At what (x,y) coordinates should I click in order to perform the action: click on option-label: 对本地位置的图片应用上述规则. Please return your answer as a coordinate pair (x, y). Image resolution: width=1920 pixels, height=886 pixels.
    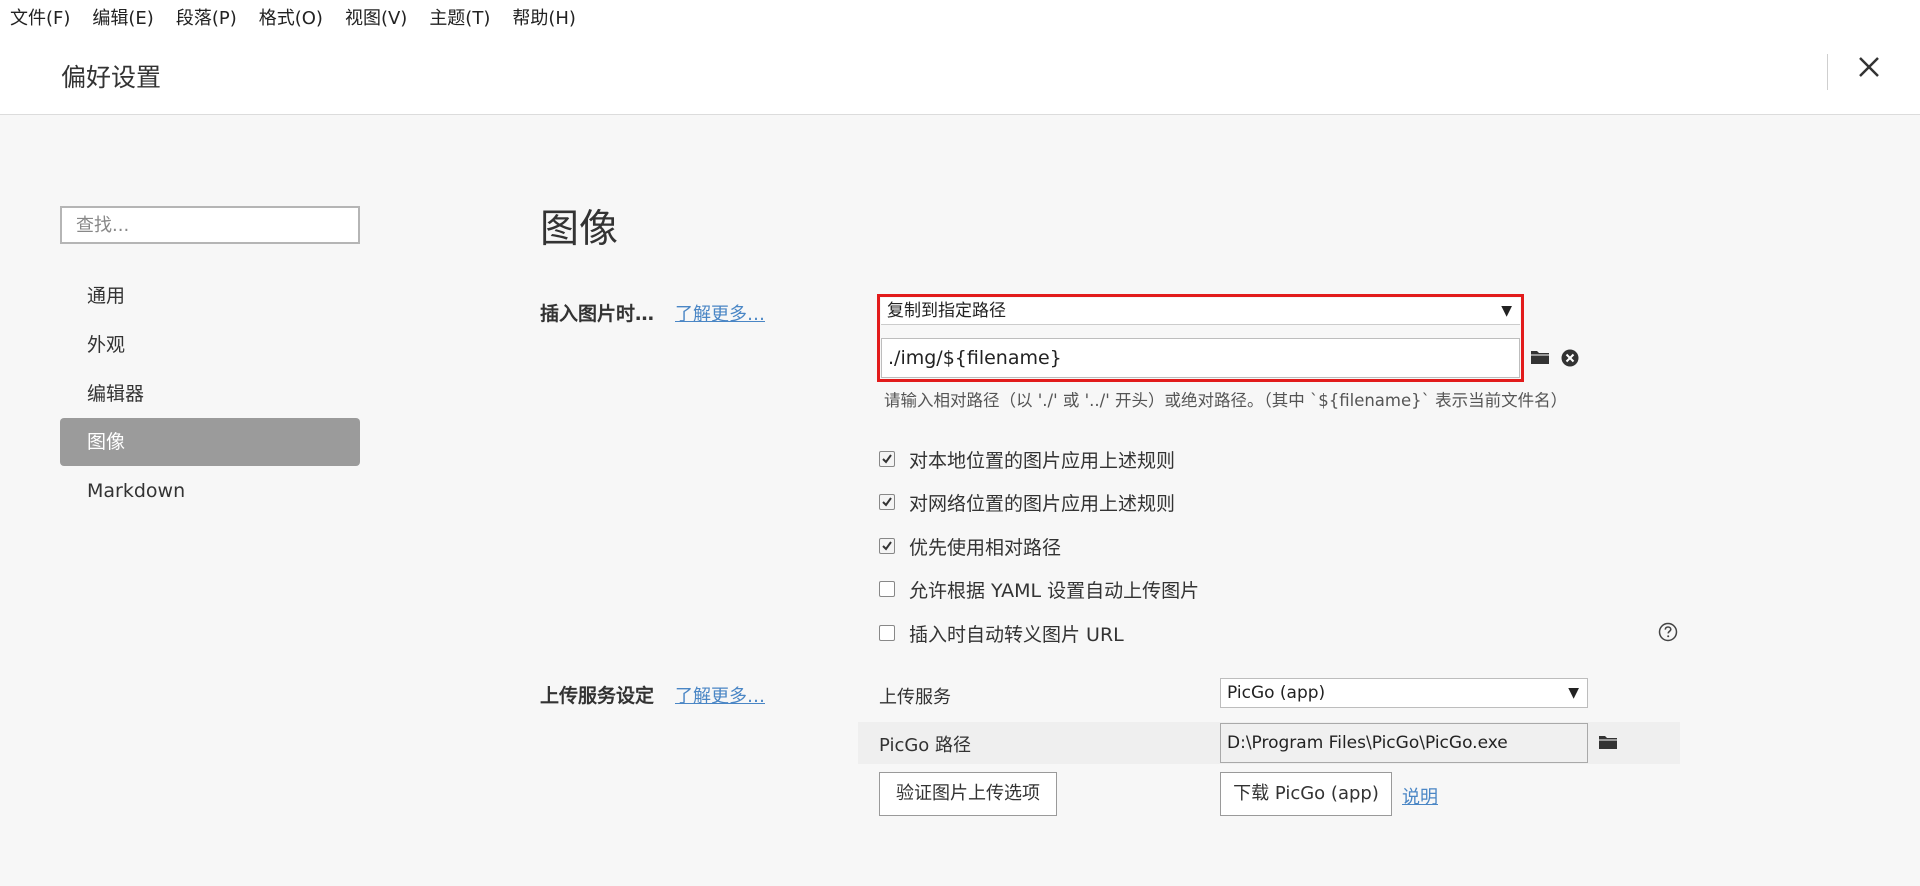
    Looking at the image, I should click on (1042, 460).